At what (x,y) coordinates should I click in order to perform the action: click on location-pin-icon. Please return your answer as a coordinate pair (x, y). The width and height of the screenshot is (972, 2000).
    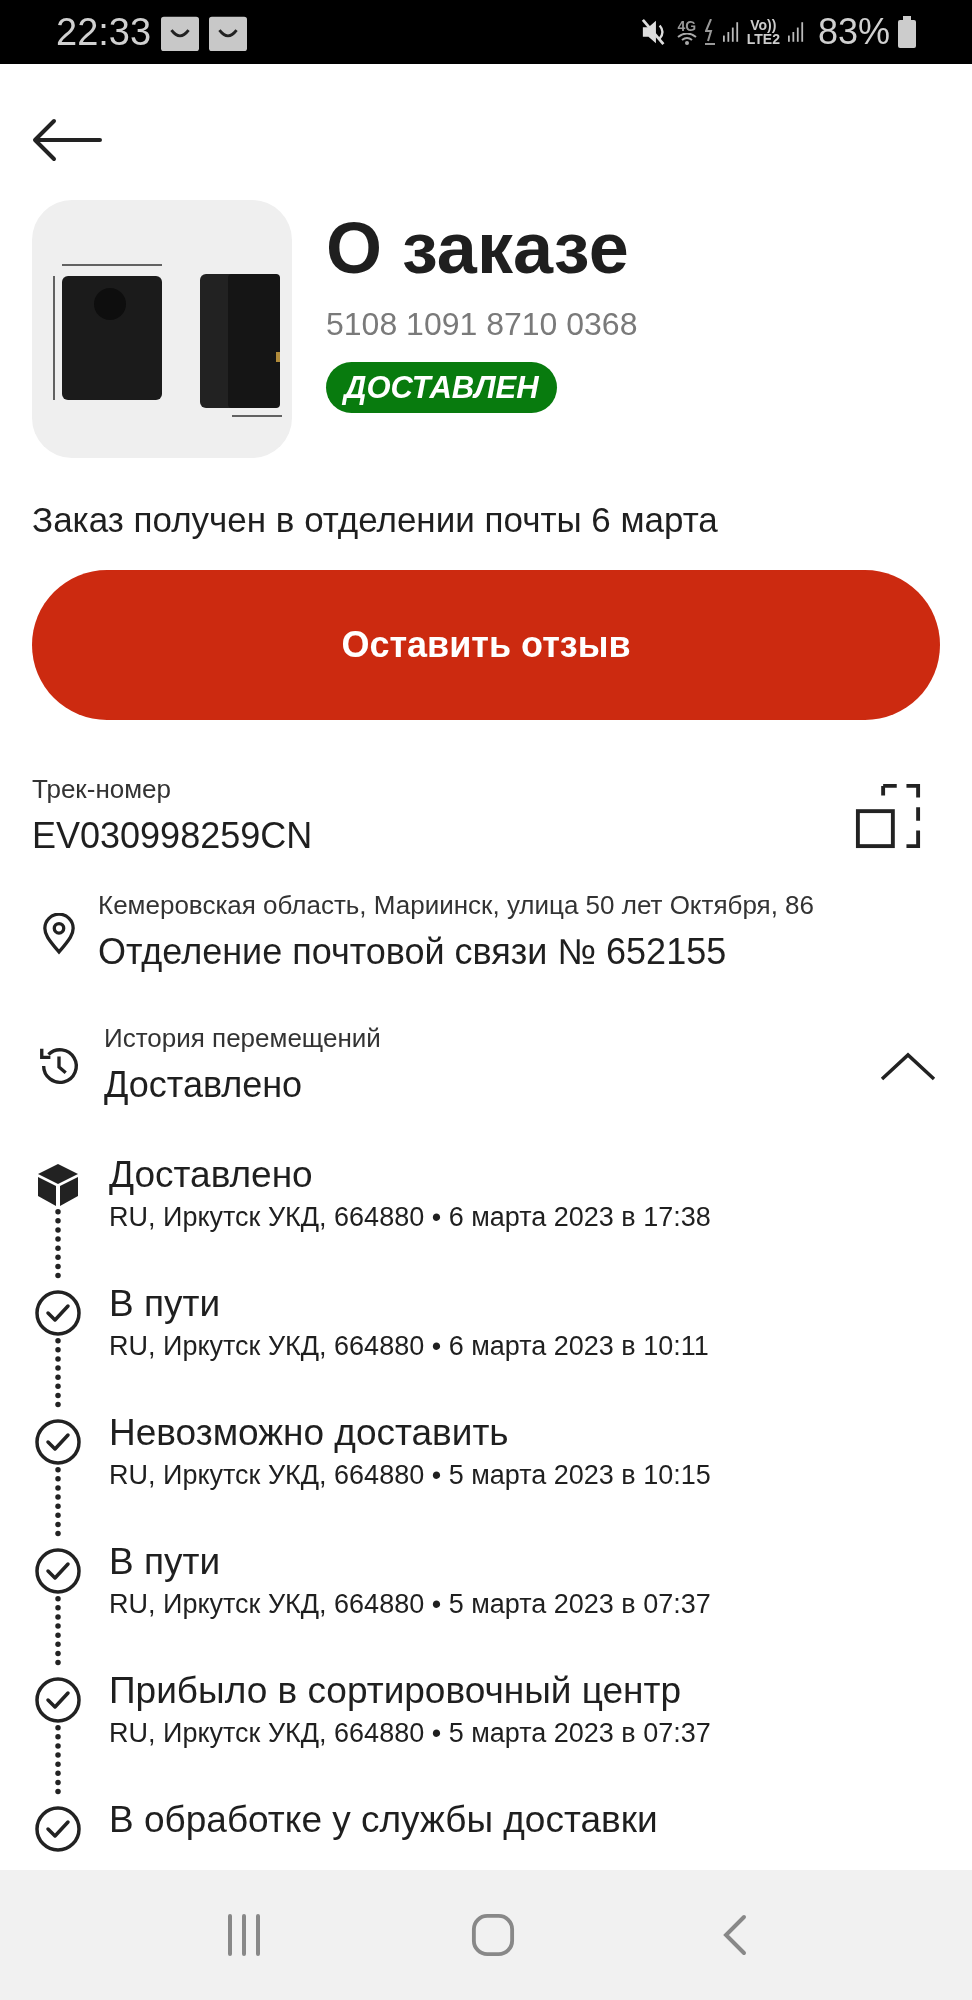
    Looking at the image, I should click on (59, 934).